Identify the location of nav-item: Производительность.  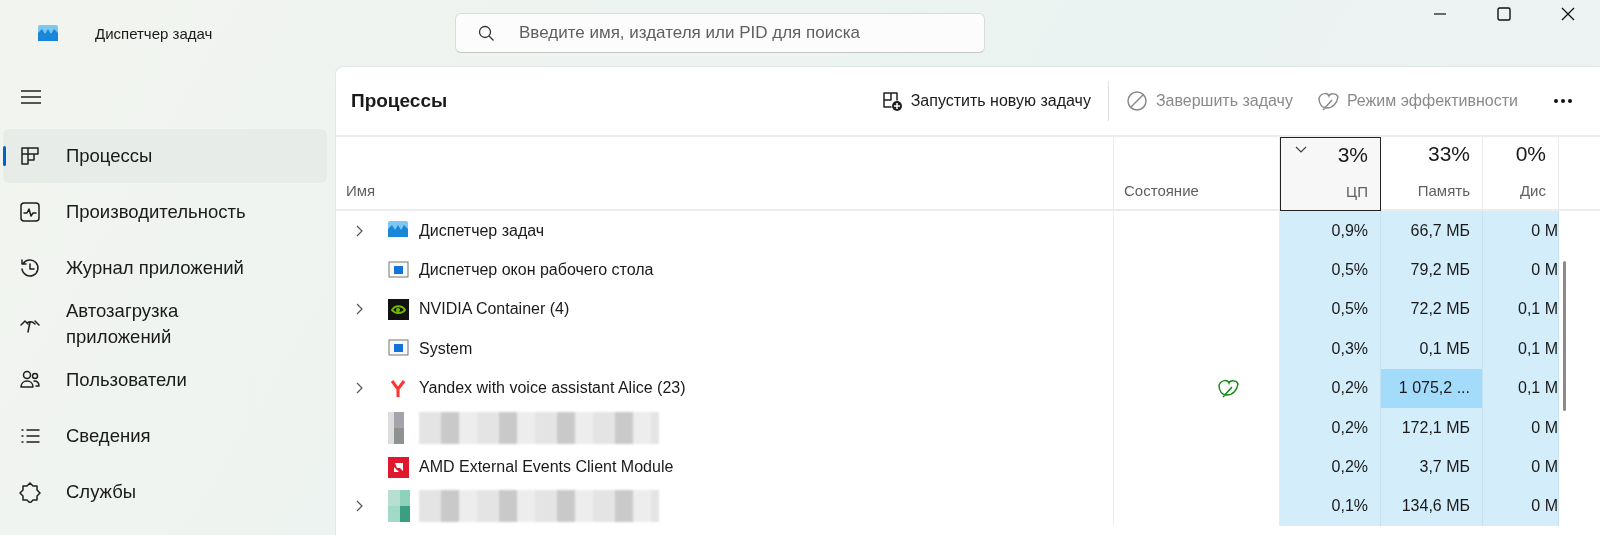
(165, 212).